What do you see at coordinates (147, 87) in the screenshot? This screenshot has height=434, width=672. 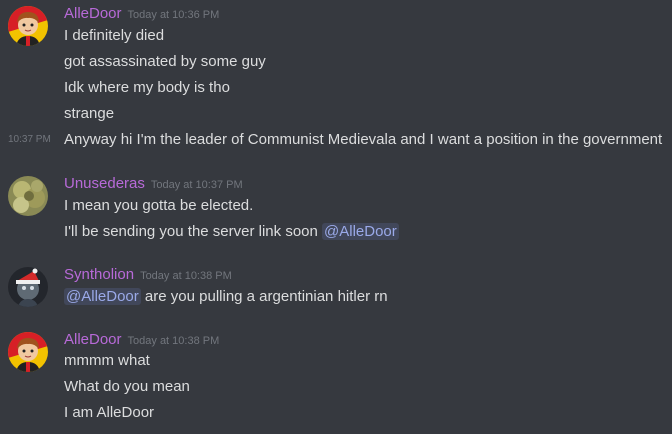 I see `message-text: Idk where my body is tho` at bounding box center [147, 87].